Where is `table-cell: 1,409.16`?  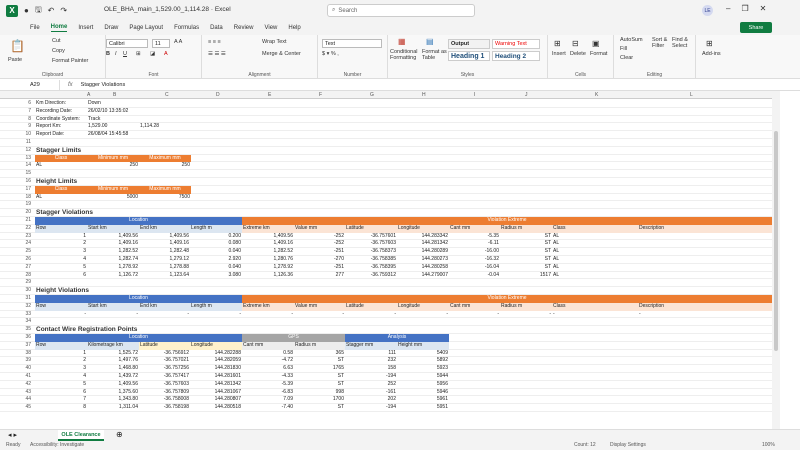
table-cell: 1,409.16 is located at coordinates (268, 244).